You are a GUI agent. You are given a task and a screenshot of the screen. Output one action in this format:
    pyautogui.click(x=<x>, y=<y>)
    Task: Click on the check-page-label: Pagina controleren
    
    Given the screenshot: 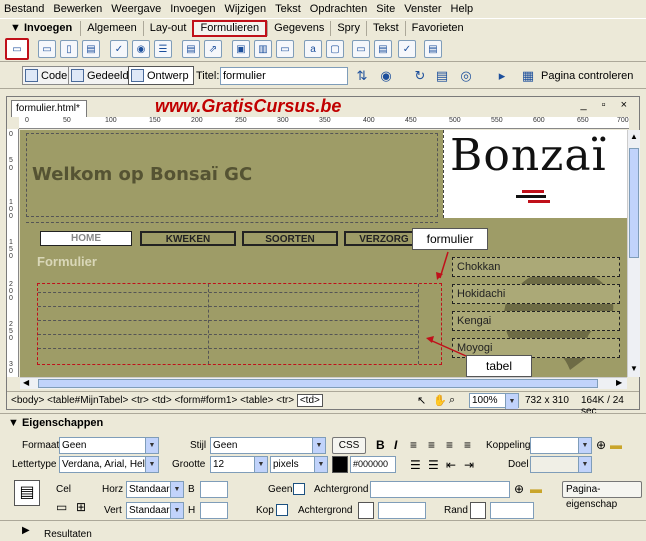 What is the action you would take?
    pyautogui.click(x=587, y=76)
    